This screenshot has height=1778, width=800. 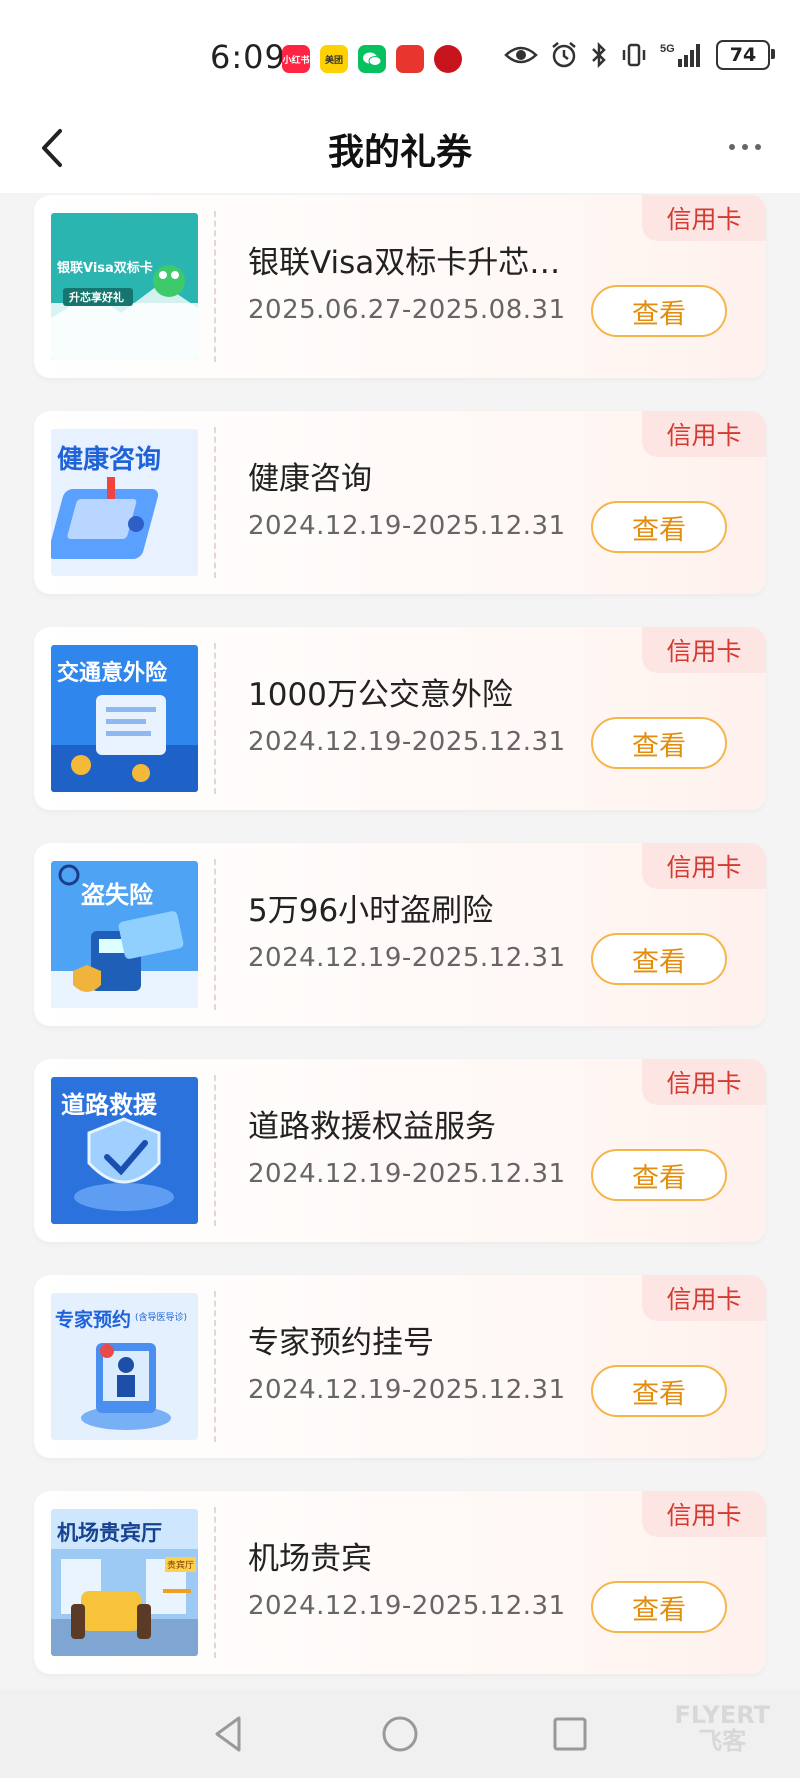 What do you see at coordinates (124, 934) in the screenshot?
I see `coupon-thumbnail: 盗失险` at bounding box center [124, 934].